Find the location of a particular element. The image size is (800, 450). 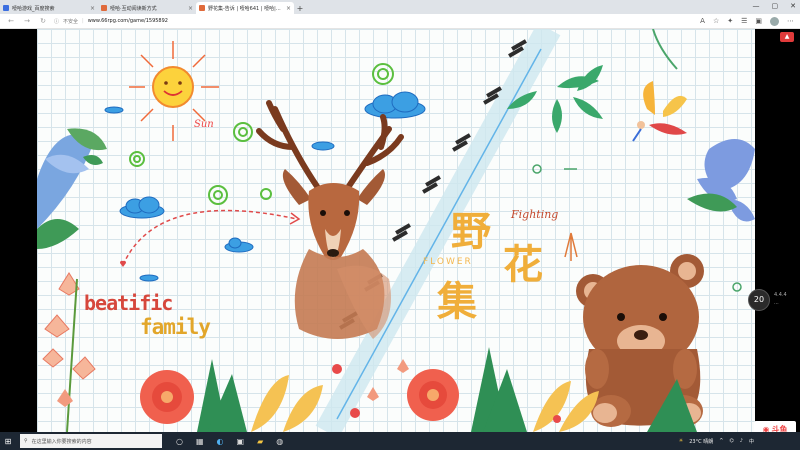

url-text: www.66rpg.com/game/1595892 is located at coordinates (127, 21).